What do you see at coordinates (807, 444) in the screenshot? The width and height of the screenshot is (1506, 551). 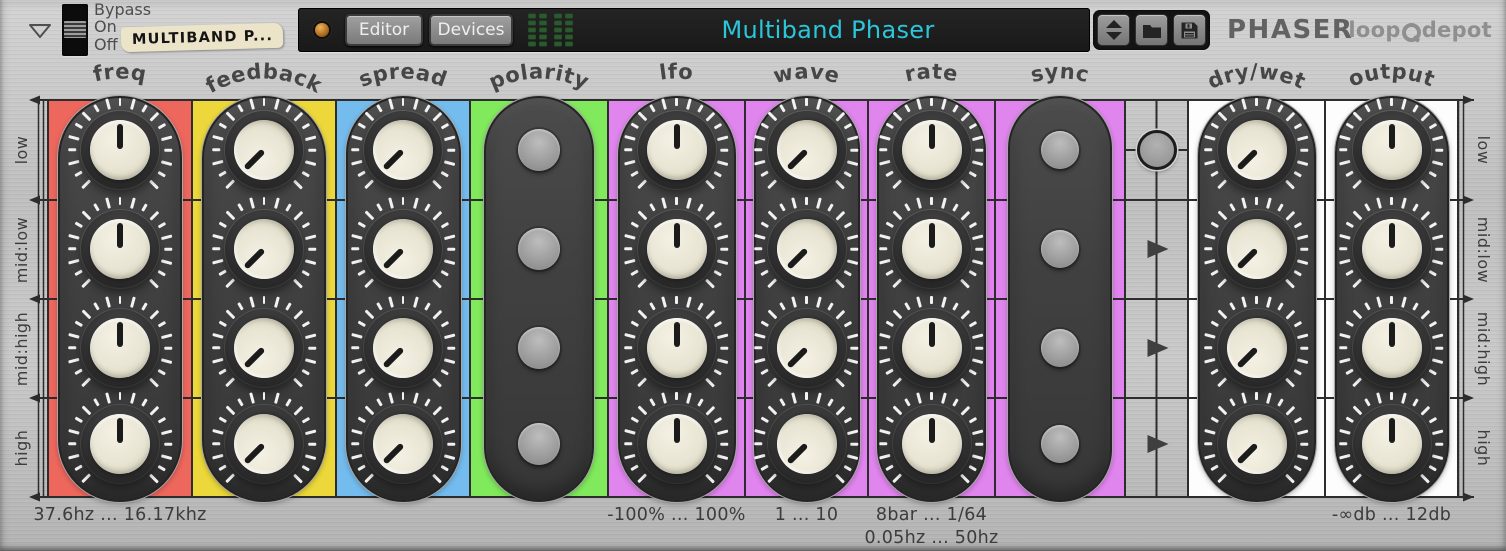 I see `wave-knob-high` at bounding box center [807, 444].